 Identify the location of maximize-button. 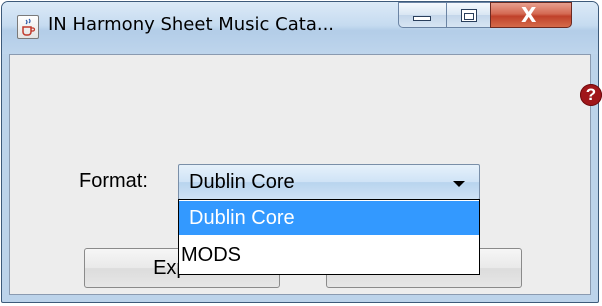
(468, 15).